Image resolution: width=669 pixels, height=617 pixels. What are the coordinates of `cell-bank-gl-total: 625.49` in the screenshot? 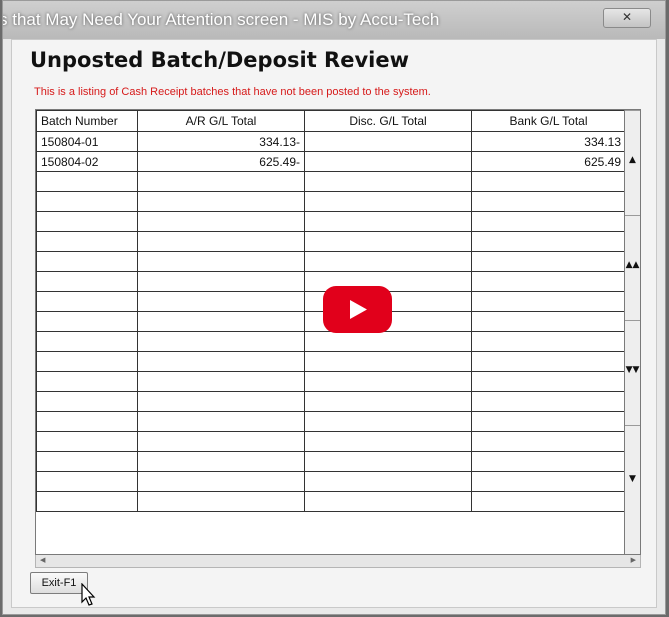 It's located at (548, 161).